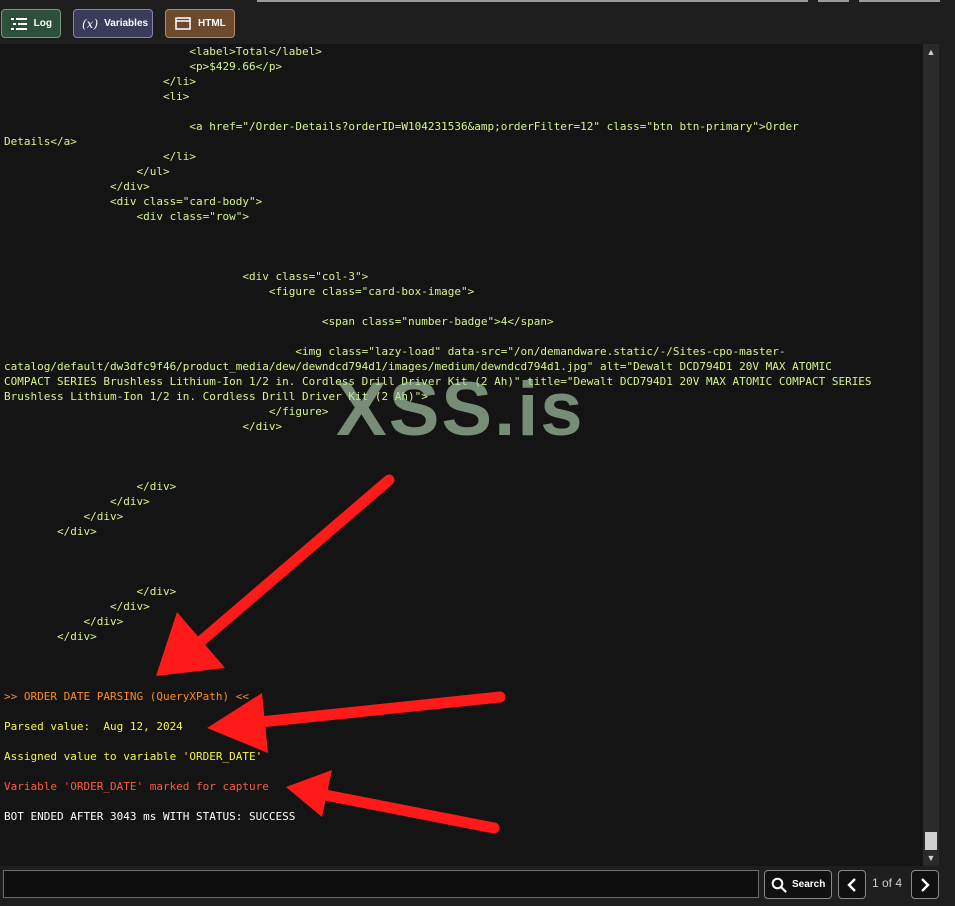 Image resolution: width=955 pixels, height=906 pixels. Describe the element at coordinates (133, 756) in the screenshot. I see `log-line: Assigned value to variable 'ORDER_DATE'` at that location.